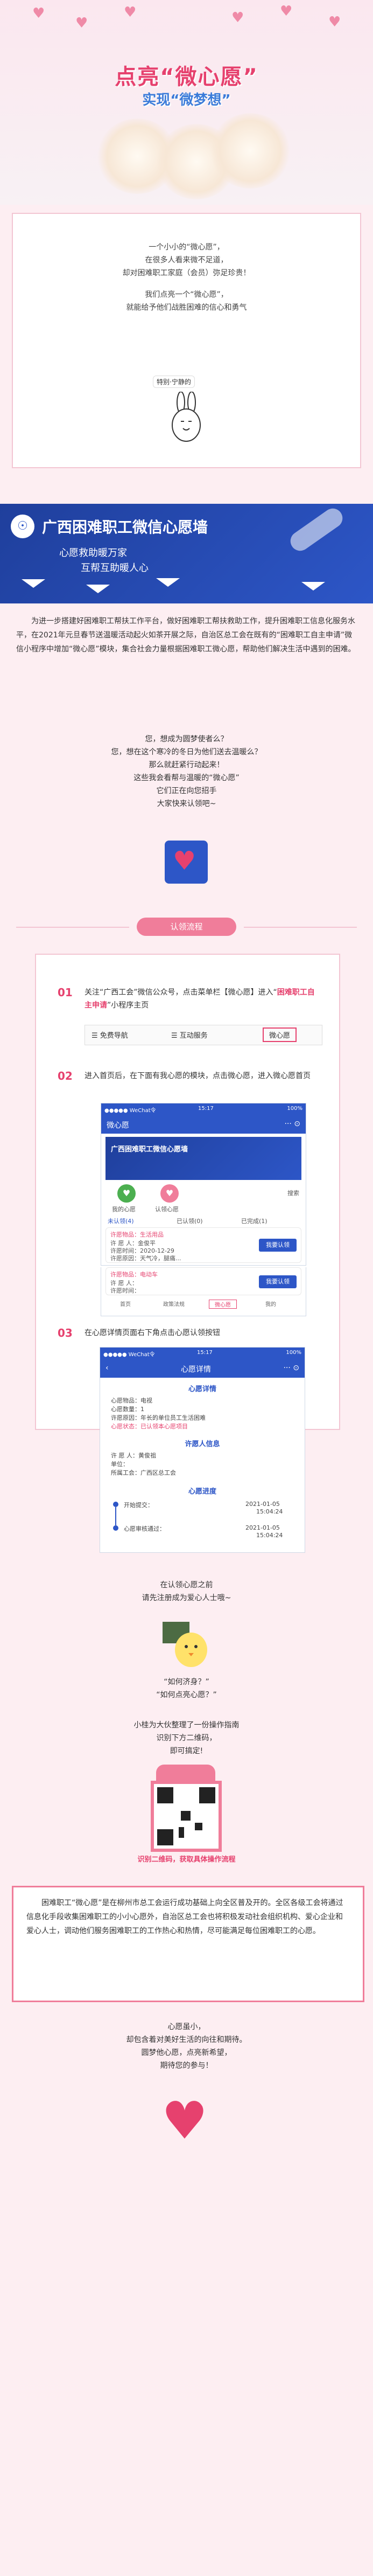 This screenshot has width=373, height=2576. Describe the element at coordinates (186, 1816) in the screenshot. I see `qr-code` at that location.